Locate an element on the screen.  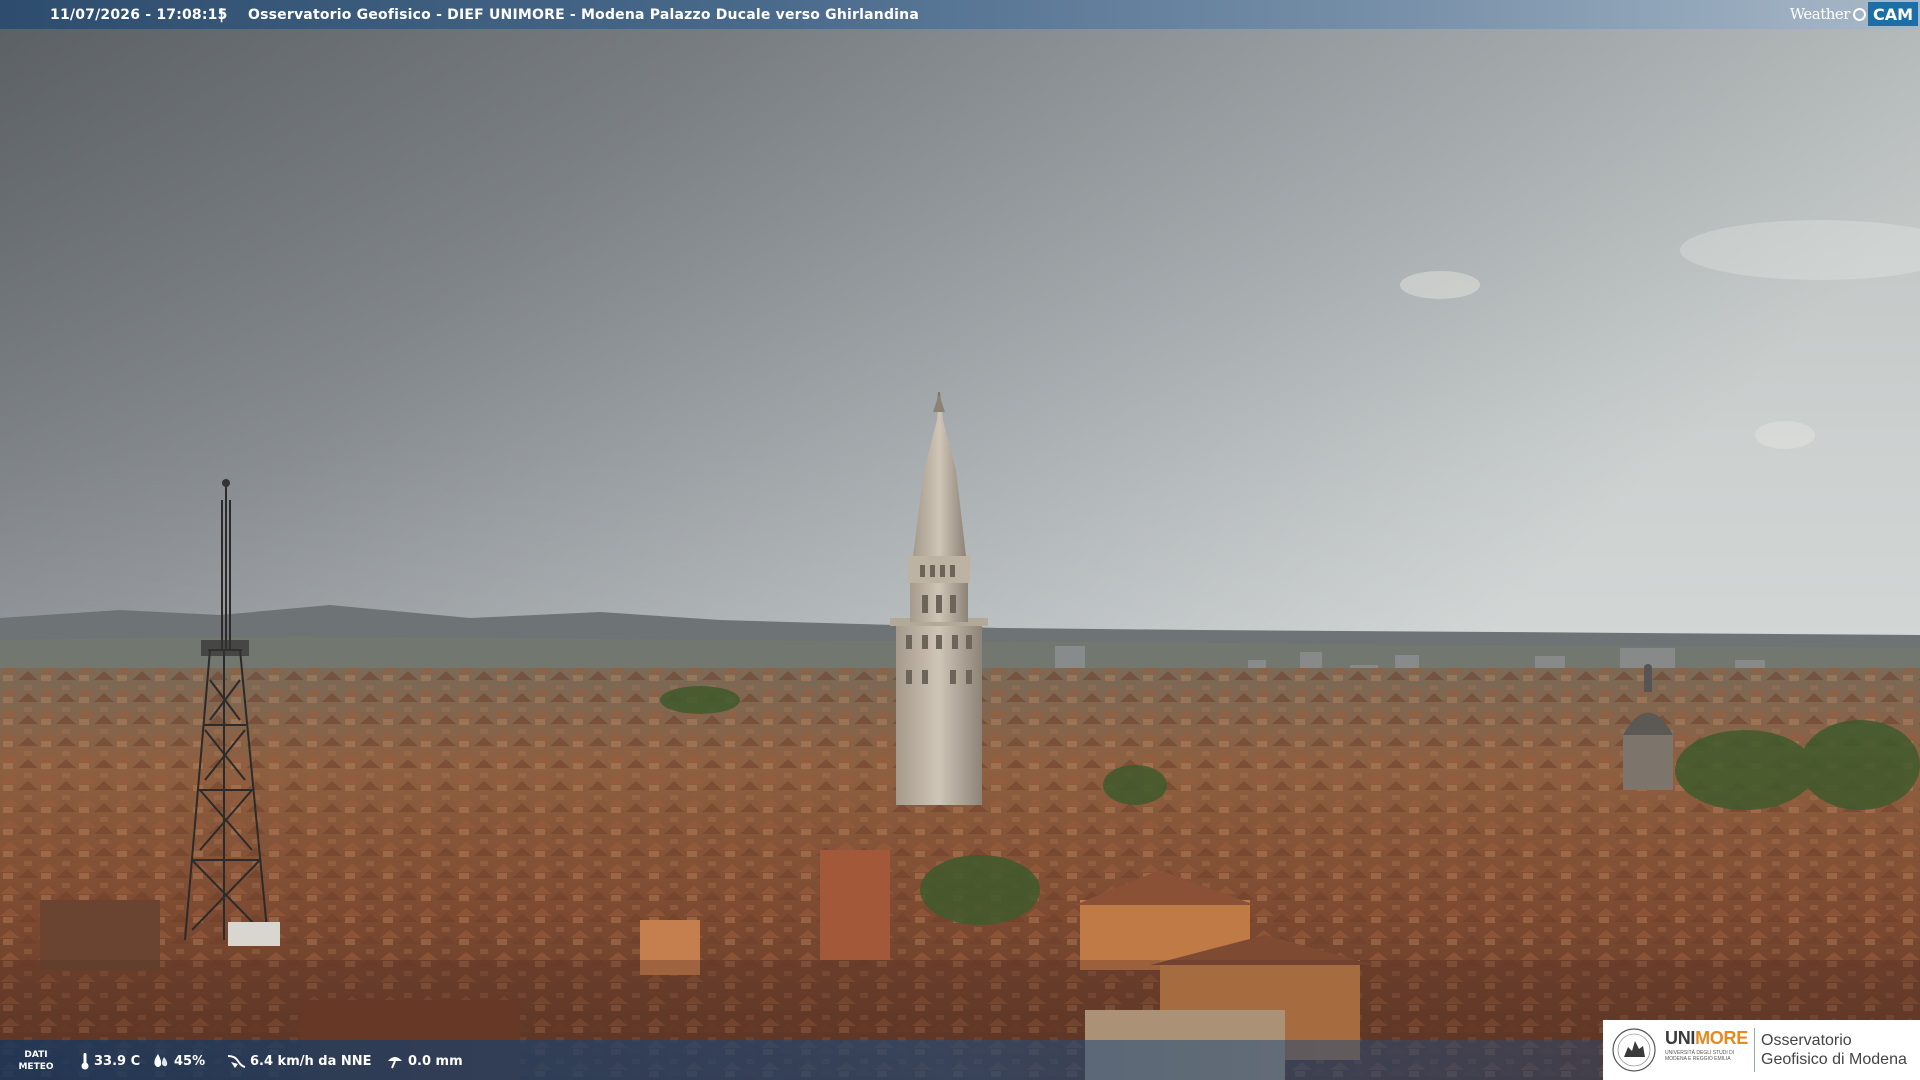
unimore-wordmark-part2: MORE is located at coordinates (1721, 1038).